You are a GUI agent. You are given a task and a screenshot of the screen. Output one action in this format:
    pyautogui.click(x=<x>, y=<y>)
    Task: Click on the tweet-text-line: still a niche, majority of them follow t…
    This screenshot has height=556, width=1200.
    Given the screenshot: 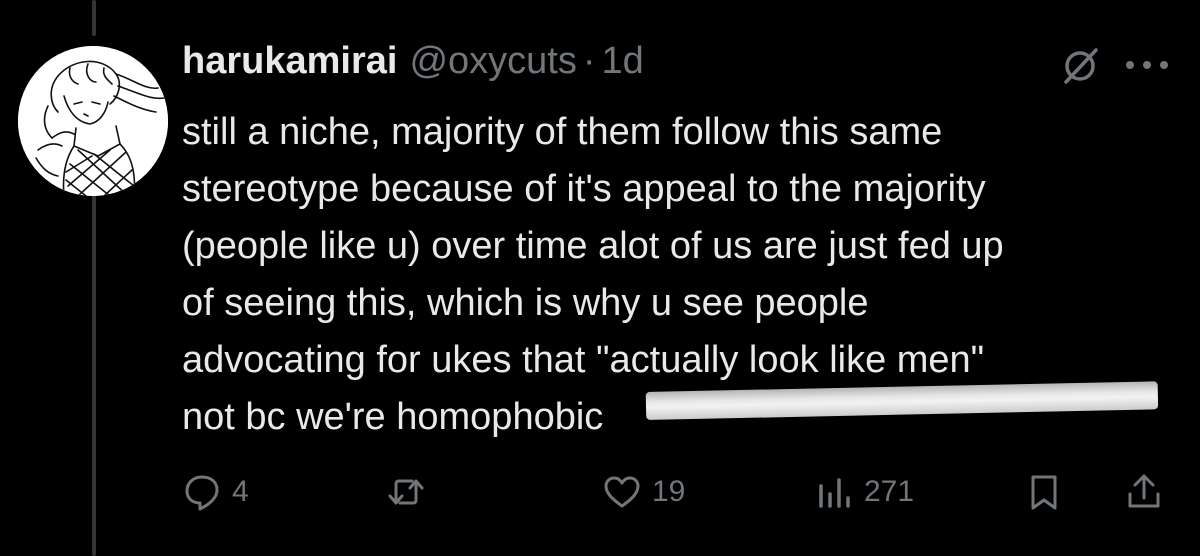 What is the action you would take?
    pyautogui.click(x=562, y=132)
    